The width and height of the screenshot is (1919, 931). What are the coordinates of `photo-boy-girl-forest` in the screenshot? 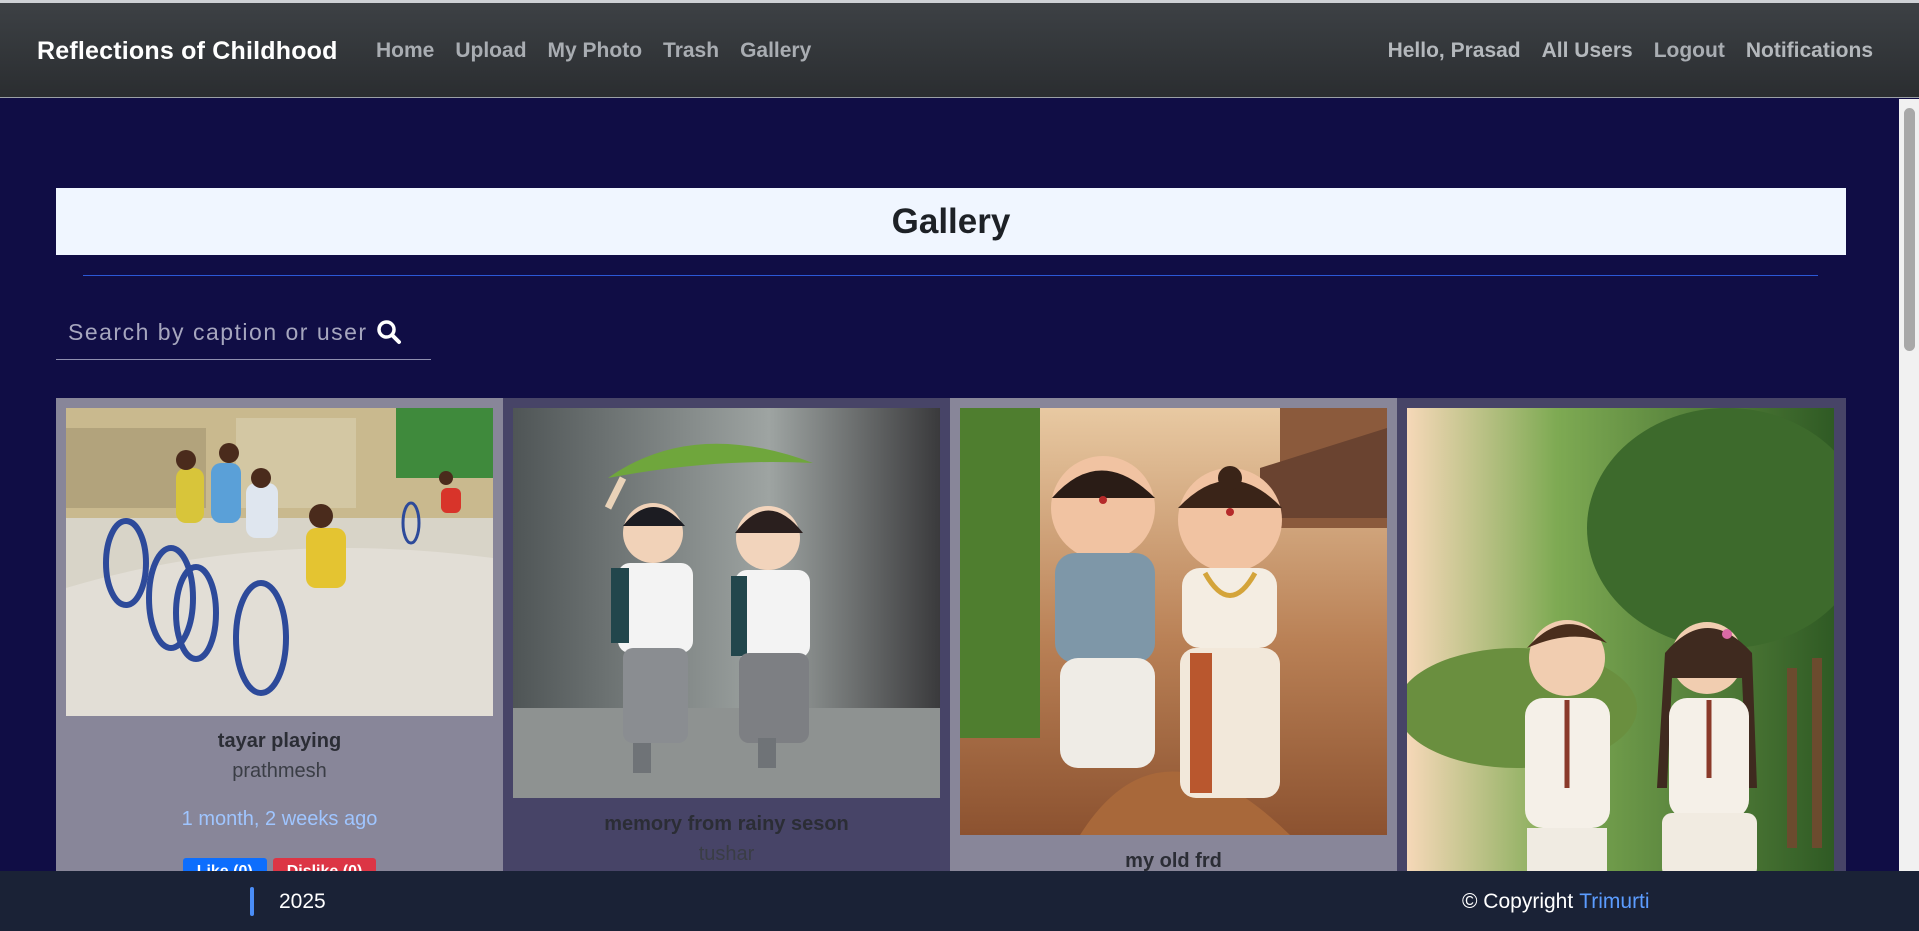 It's located at (1620, 639).